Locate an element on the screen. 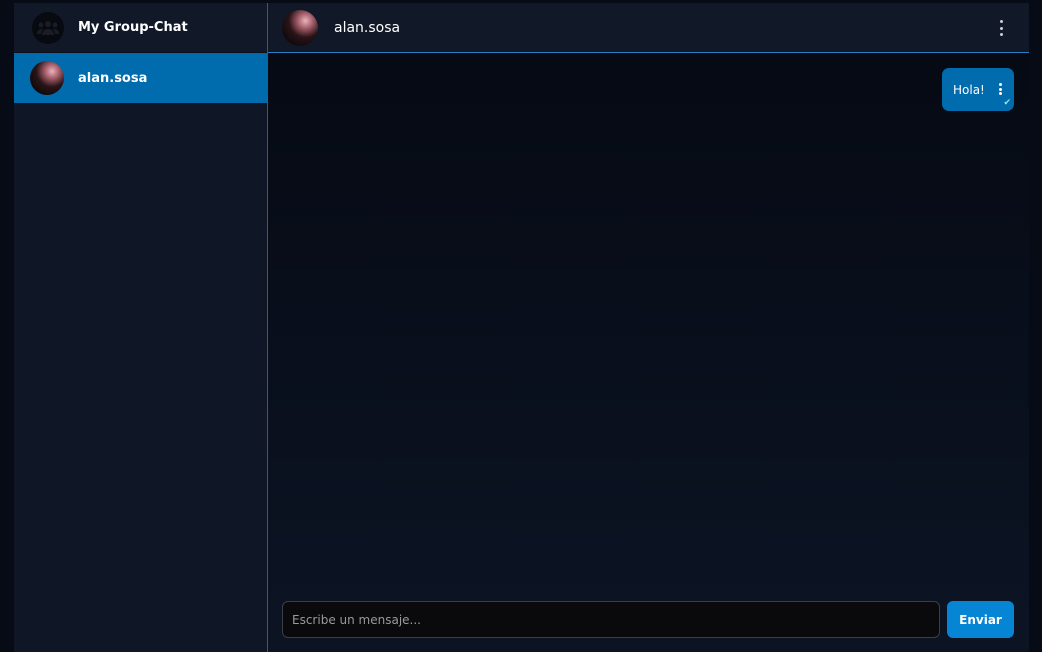 This screenshot has height=652, width=1042. more-options-icon is located at coordinates (1001, 28).